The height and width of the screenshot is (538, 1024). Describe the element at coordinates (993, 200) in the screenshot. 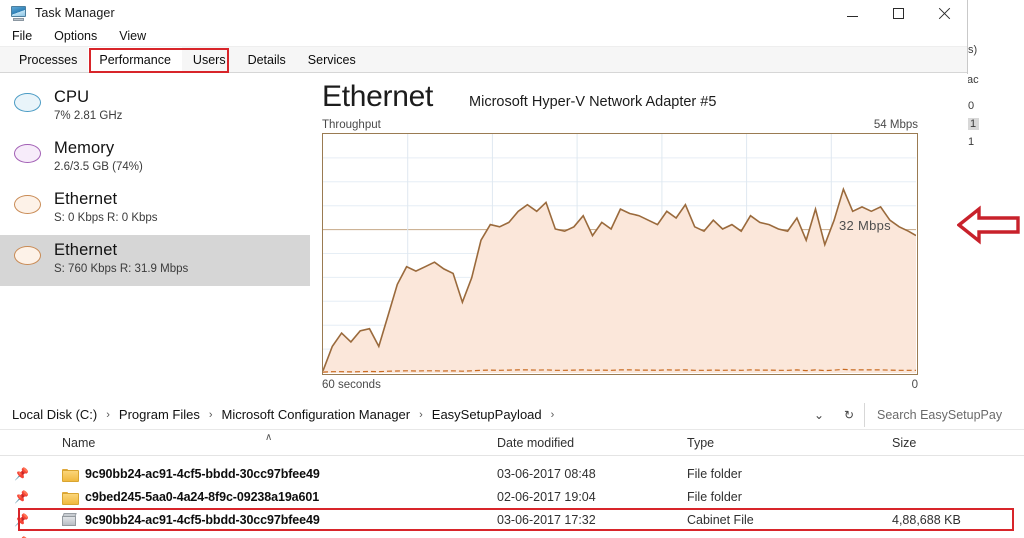

I see `background-window: s) ac 0 1 1` at that location.